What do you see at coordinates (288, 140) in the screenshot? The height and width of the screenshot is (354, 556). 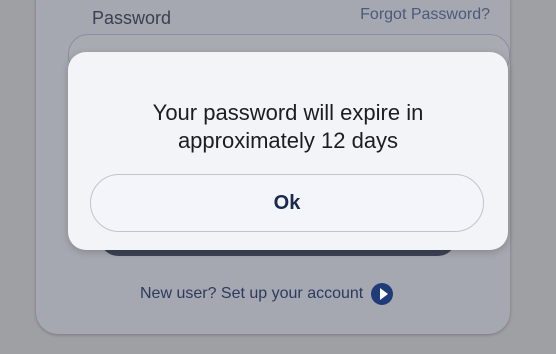 I see `dialog-message-line2: approximately 12 days` at bounding box center [288, 140].